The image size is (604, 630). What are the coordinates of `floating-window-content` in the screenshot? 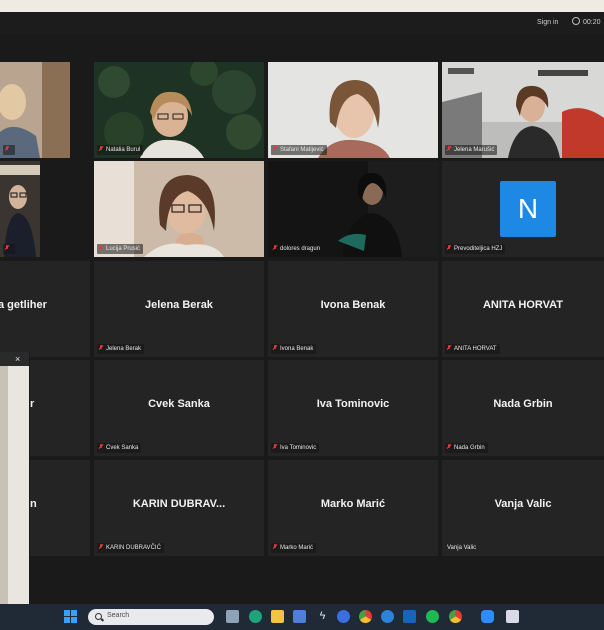 It's located at (4, 498).